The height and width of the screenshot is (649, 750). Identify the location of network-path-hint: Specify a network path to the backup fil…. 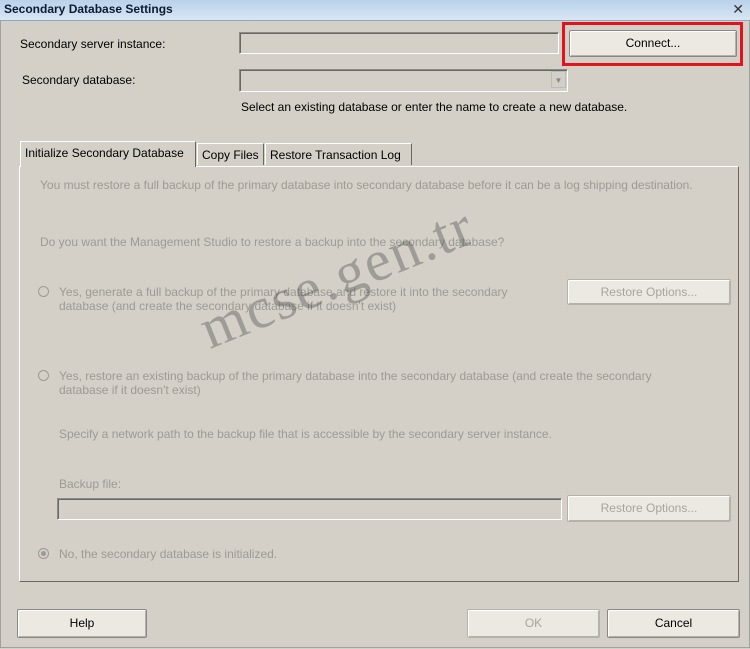
(305, 434).